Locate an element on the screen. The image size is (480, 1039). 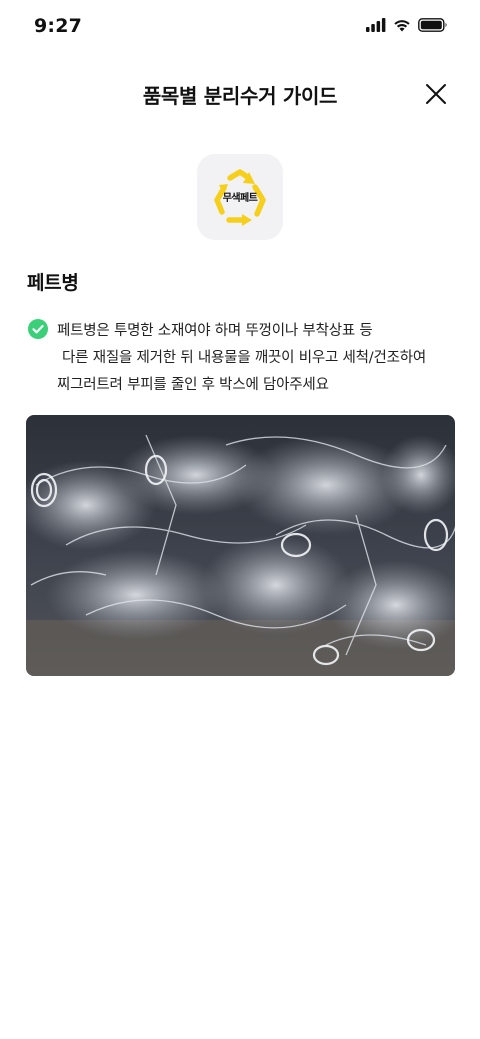
item-icon-label: 무색페트 is located at coordinates (240, 198).